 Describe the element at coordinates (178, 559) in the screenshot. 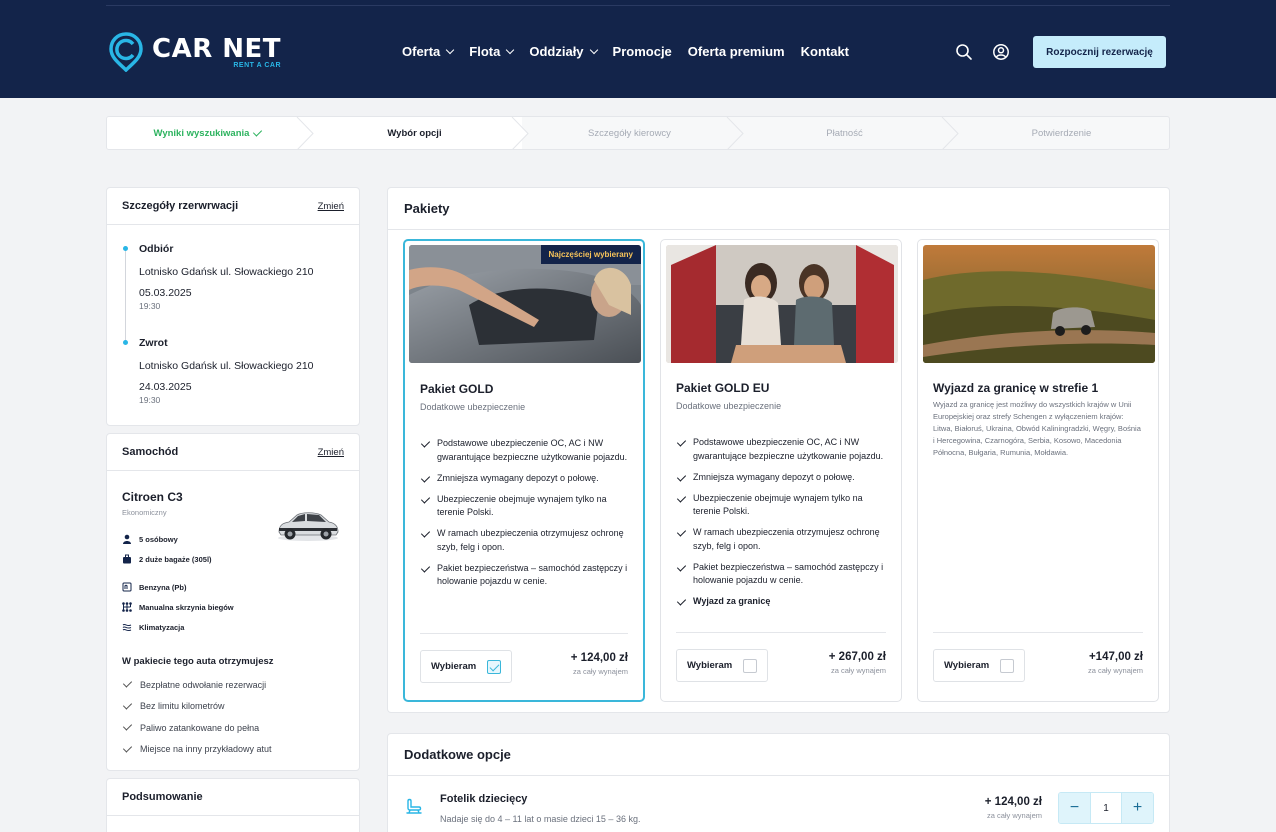

I see `spec-luggage: 2 duże bagaże (305l)` at that location.